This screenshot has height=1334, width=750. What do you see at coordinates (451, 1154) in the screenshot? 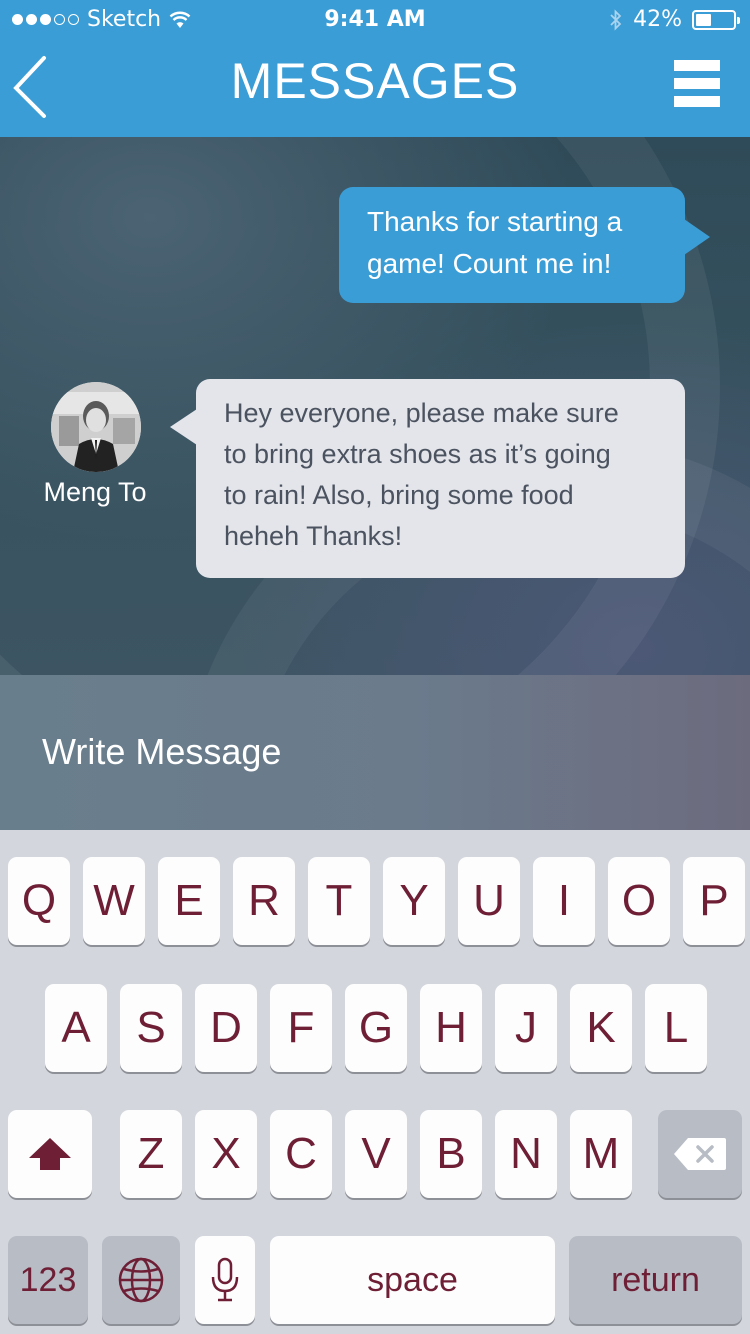
I see `key-b: B` at bounding box center [451, 1154].